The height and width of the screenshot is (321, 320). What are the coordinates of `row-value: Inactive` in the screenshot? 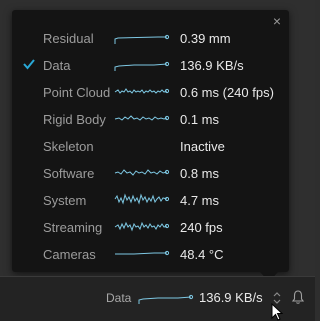 It's located at (202, 146).